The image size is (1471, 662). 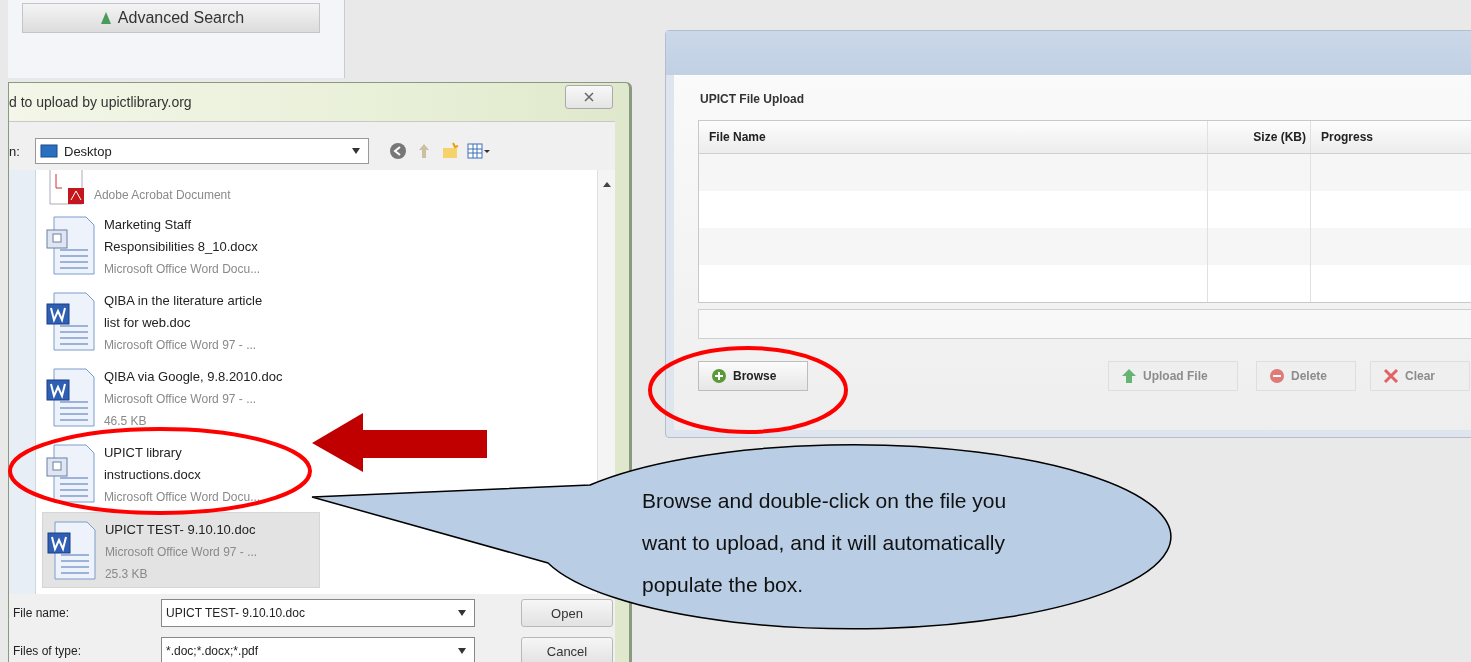 What do you see at coordinates (479, 151) in the screenshot?
I see `view-menu-icon` at bounding box center [479, 151].